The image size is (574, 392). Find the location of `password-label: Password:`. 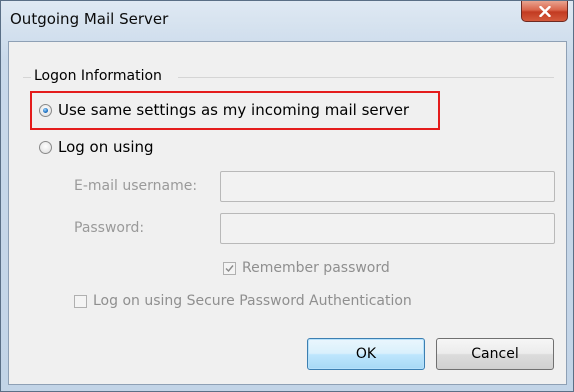

password-label: Password: is located at coordinates (109, 228).